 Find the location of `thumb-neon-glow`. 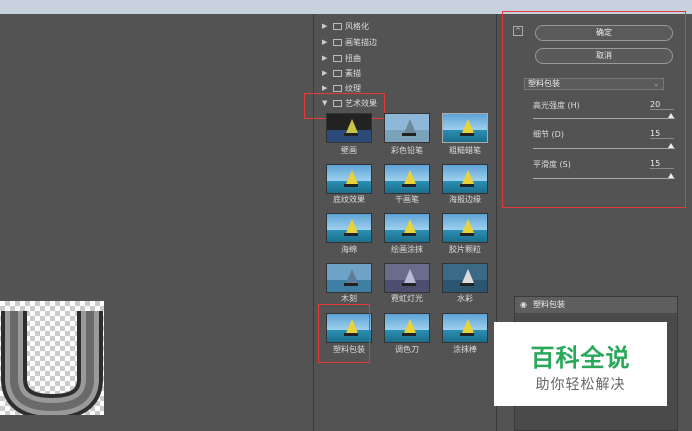

thumb-neon-glow is located at coordinates (407, 278).